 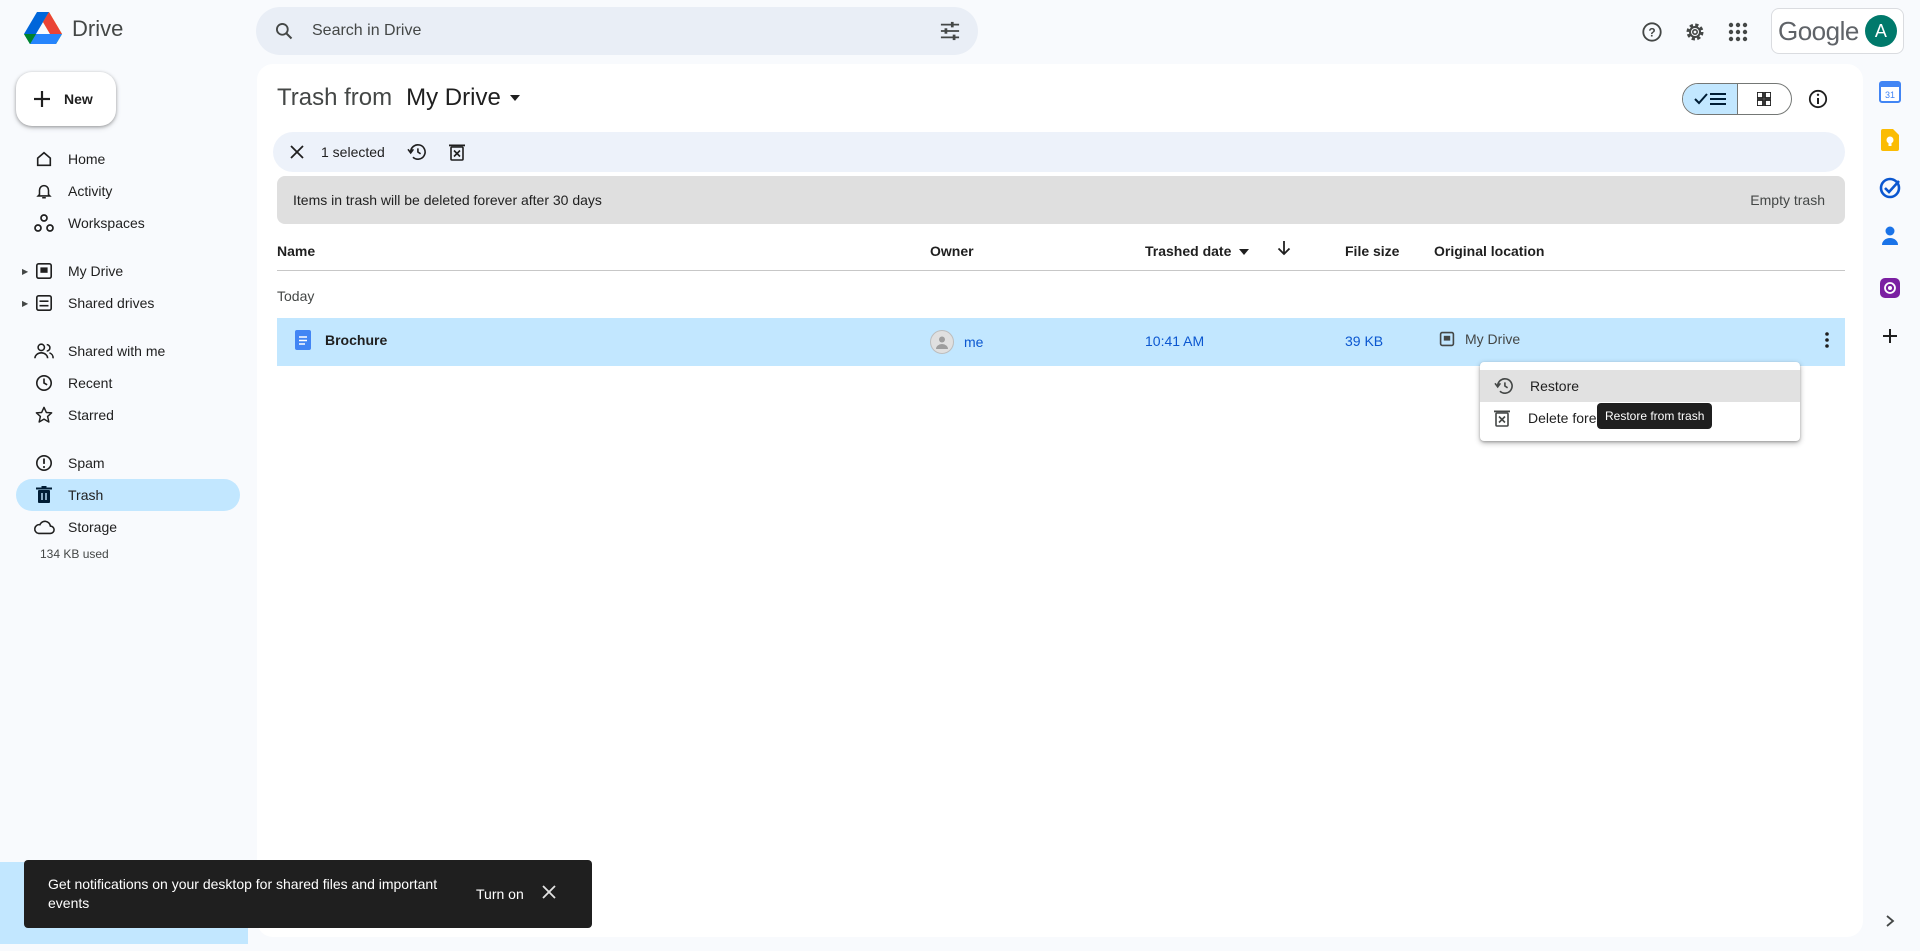 What do you see at coordinates (128, 191) in the screenshot?
I see `sidebar-item-activity: Activity` at bounding box center [128, 191].